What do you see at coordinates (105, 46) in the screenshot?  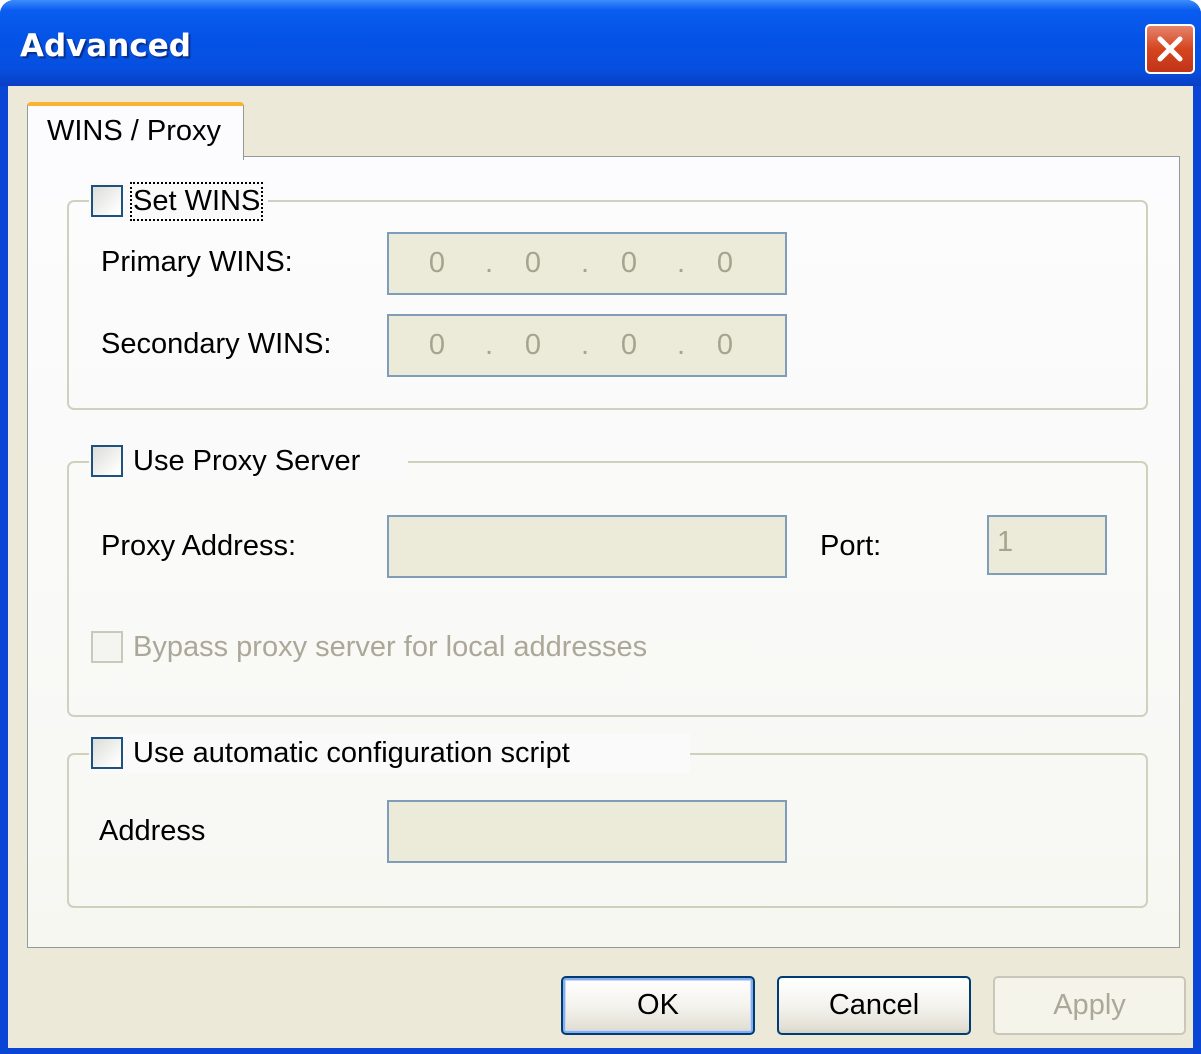 I see `window-title: Advanced` at bounding box center [105, 46].